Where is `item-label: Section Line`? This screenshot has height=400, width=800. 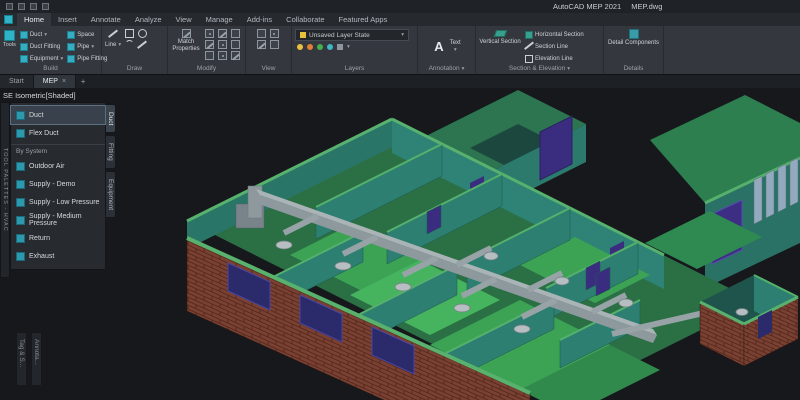 item-label: Section Line is located at coordinates (552, 46).